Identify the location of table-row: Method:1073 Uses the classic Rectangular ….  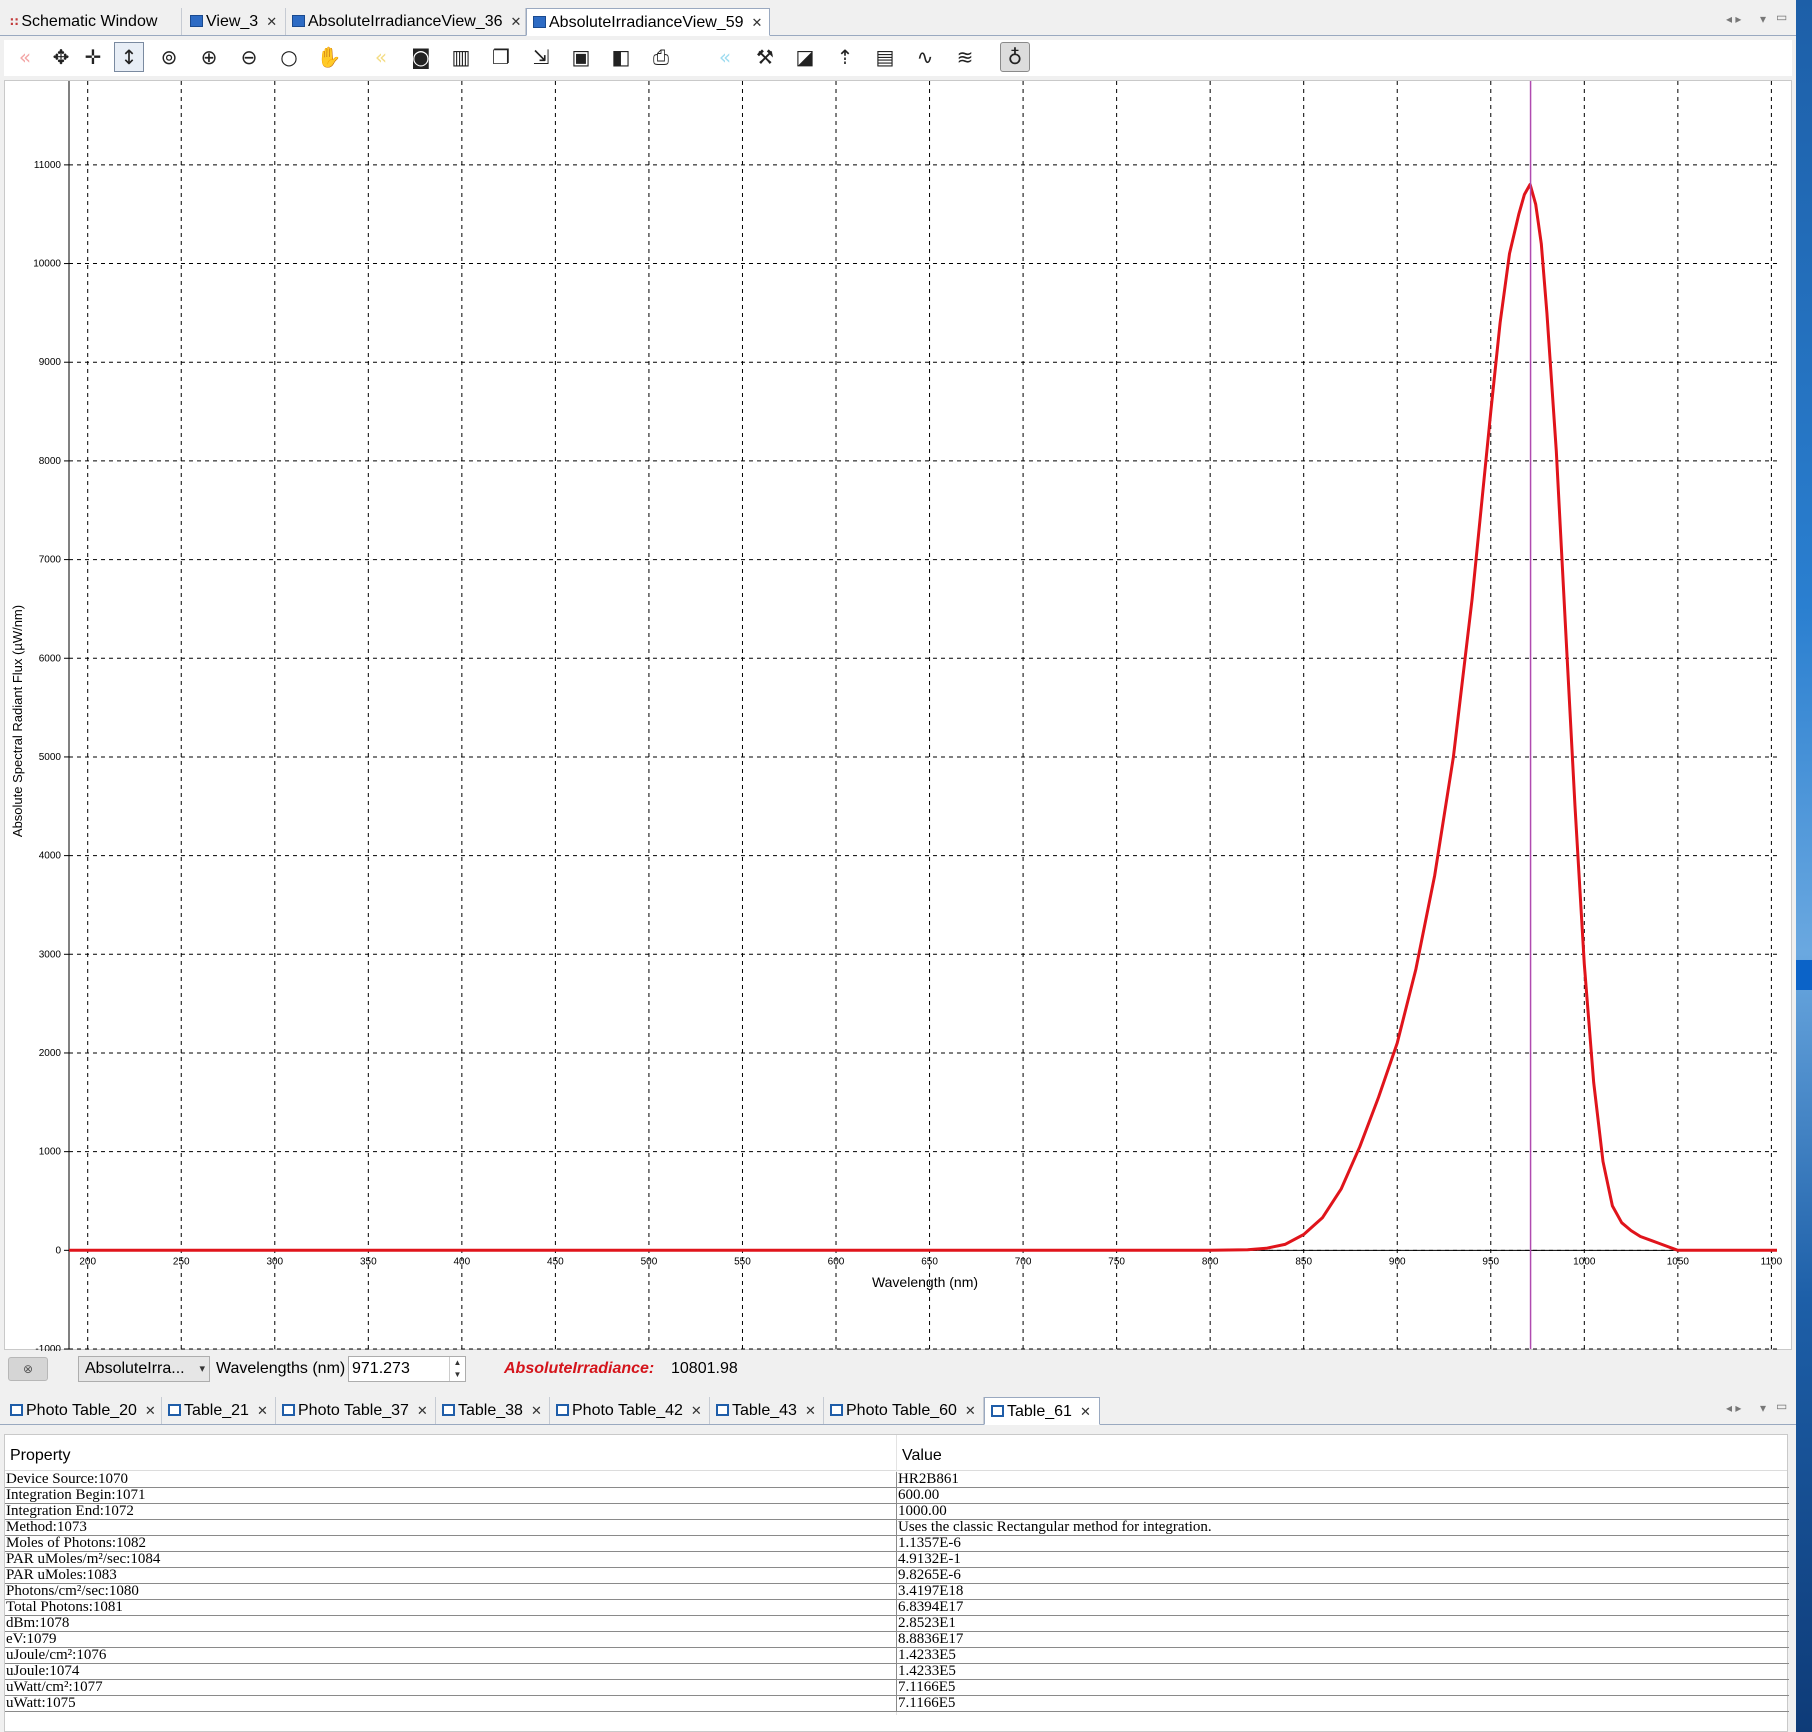
(897, 1528).